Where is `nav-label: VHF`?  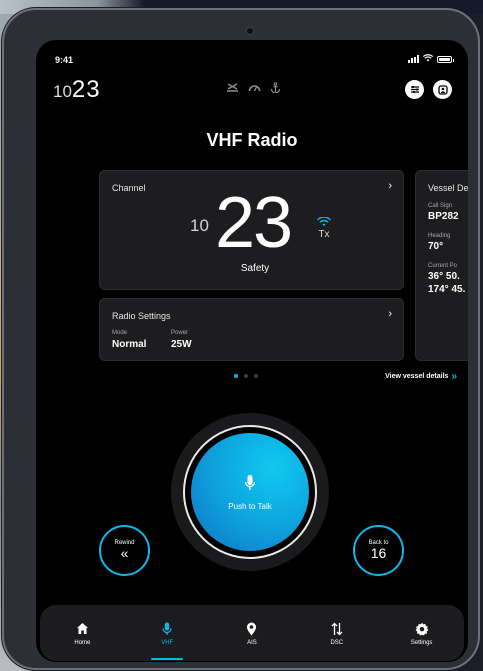
nav-label: VHF is located at coordinates (167, 643).